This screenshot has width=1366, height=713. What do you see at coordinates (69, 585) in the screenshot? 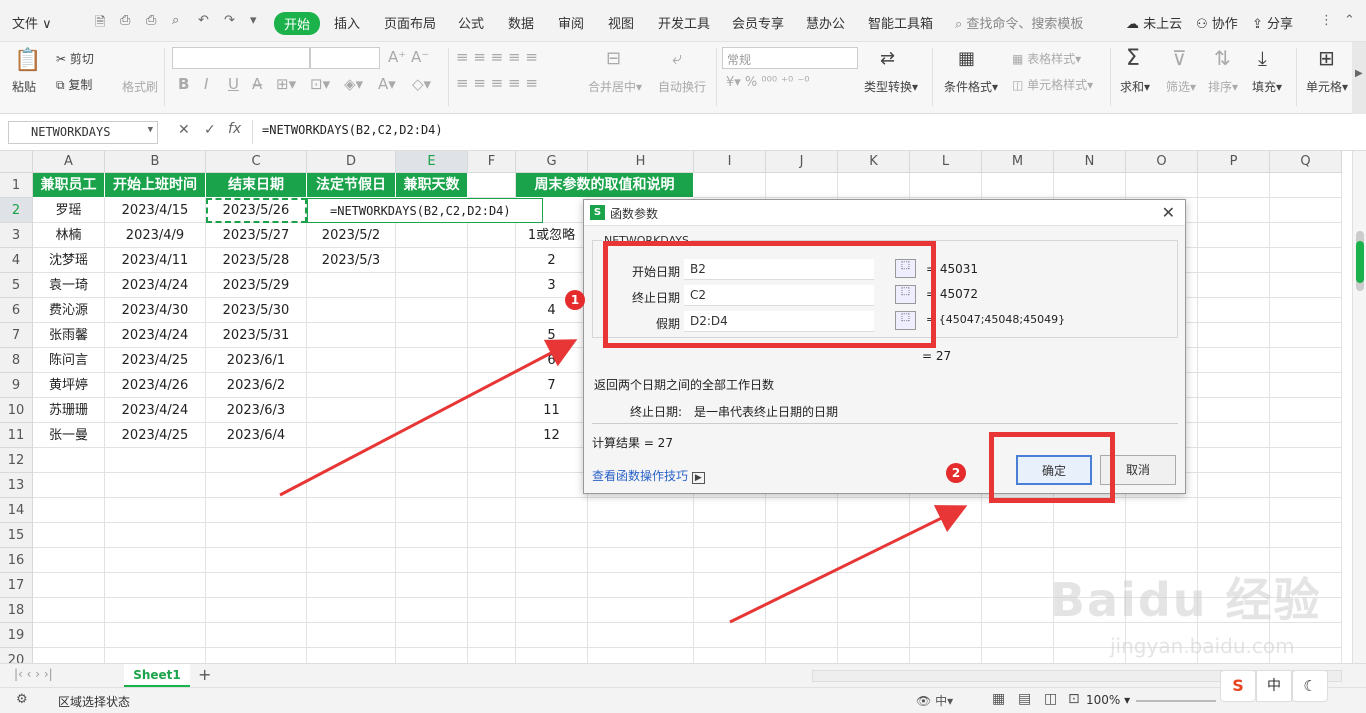
I see `cell-A17` at bounding box center [69, 585].